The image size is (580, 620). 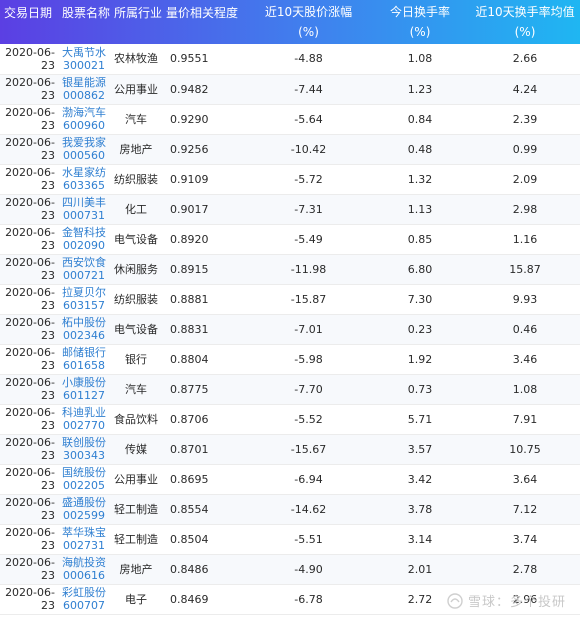 What do you see at coordinates (84, 239) in the screenshot?
I see `stock-name-cell: 金智科技 002090` at bounding box center [84, 239].